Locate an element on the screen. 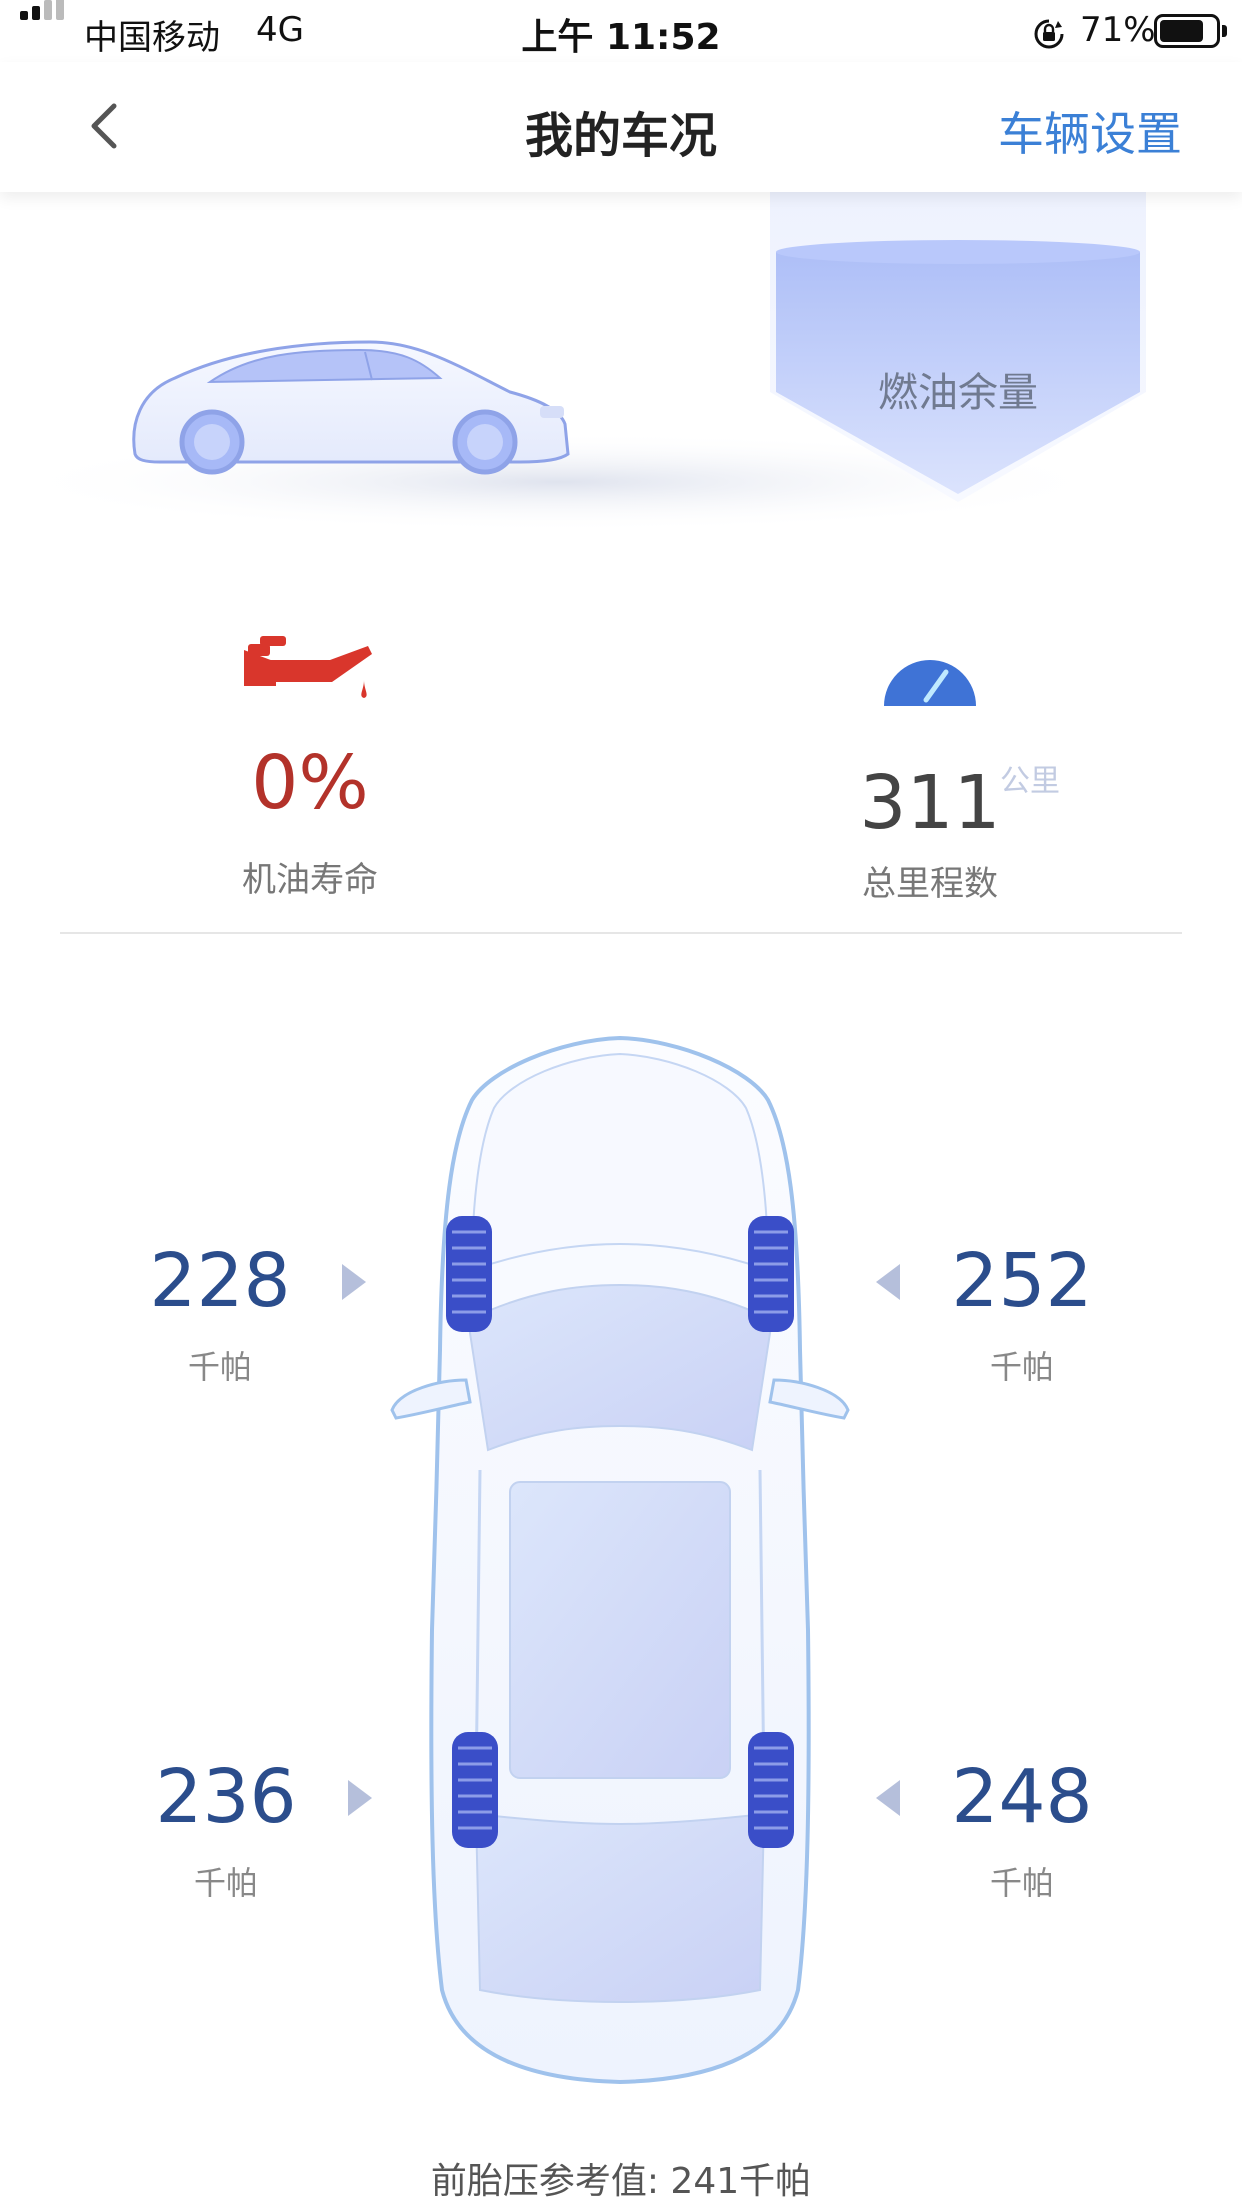 The width and height of the screenshot is (1242, 2208). front-left-wheel-icon is located at coordinates (469, 1274).